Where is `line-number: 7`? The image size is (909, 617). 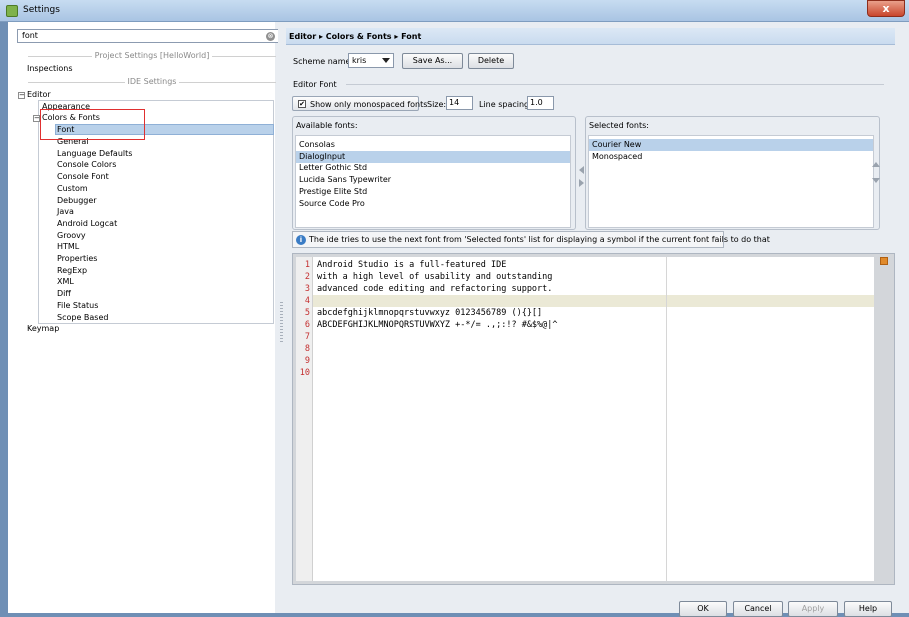 line-number: 7 is located at coordinates (307, 337).